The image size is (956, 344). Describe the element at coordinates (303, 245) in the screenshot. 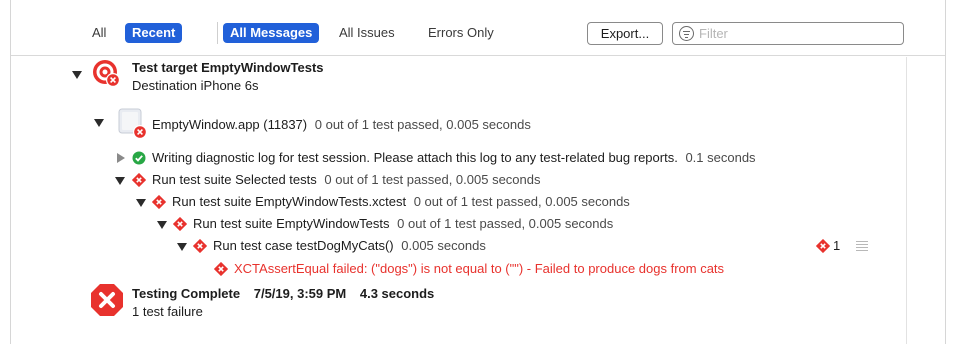

I see `test-case-name: Run test case testDogMyCats()` at that location.